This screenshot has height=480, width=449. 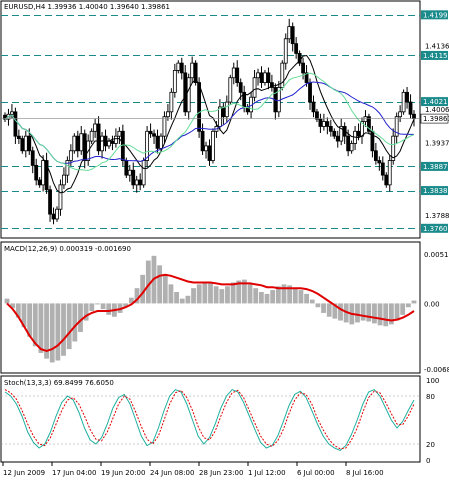 What do you see at coordinates (432, 304) in the screenshot?
I see `macd-tick-label: 0.00` at bounding box center [432, 304].